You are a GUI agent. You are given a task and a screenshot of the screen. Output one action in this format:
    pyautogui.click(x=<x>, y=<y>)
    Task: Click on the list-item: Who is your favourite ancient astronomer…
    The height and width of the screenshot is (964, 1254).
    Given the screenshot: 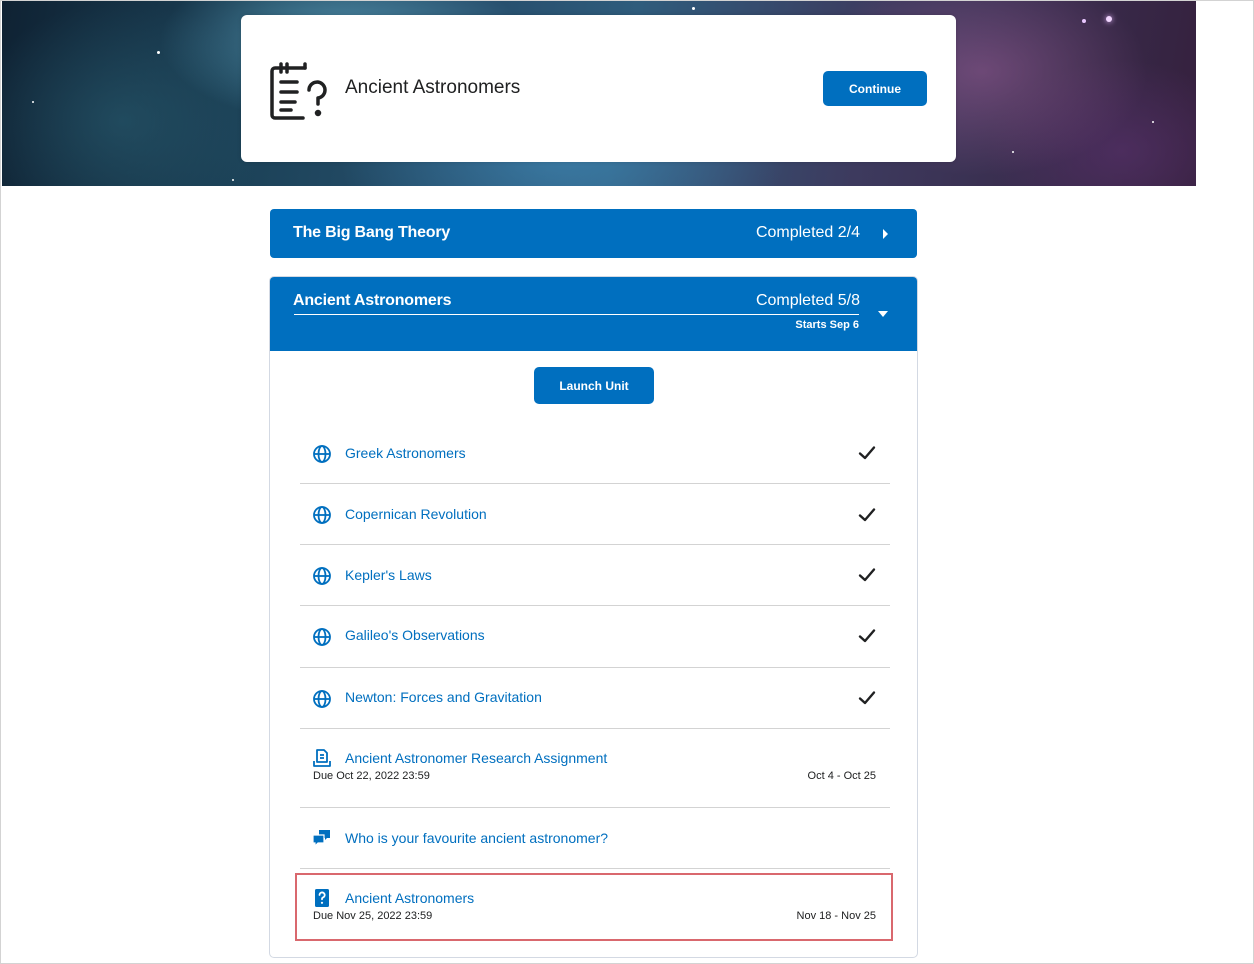 What is the action you would take?
    pyautogui.click(x=595, y=838)
    